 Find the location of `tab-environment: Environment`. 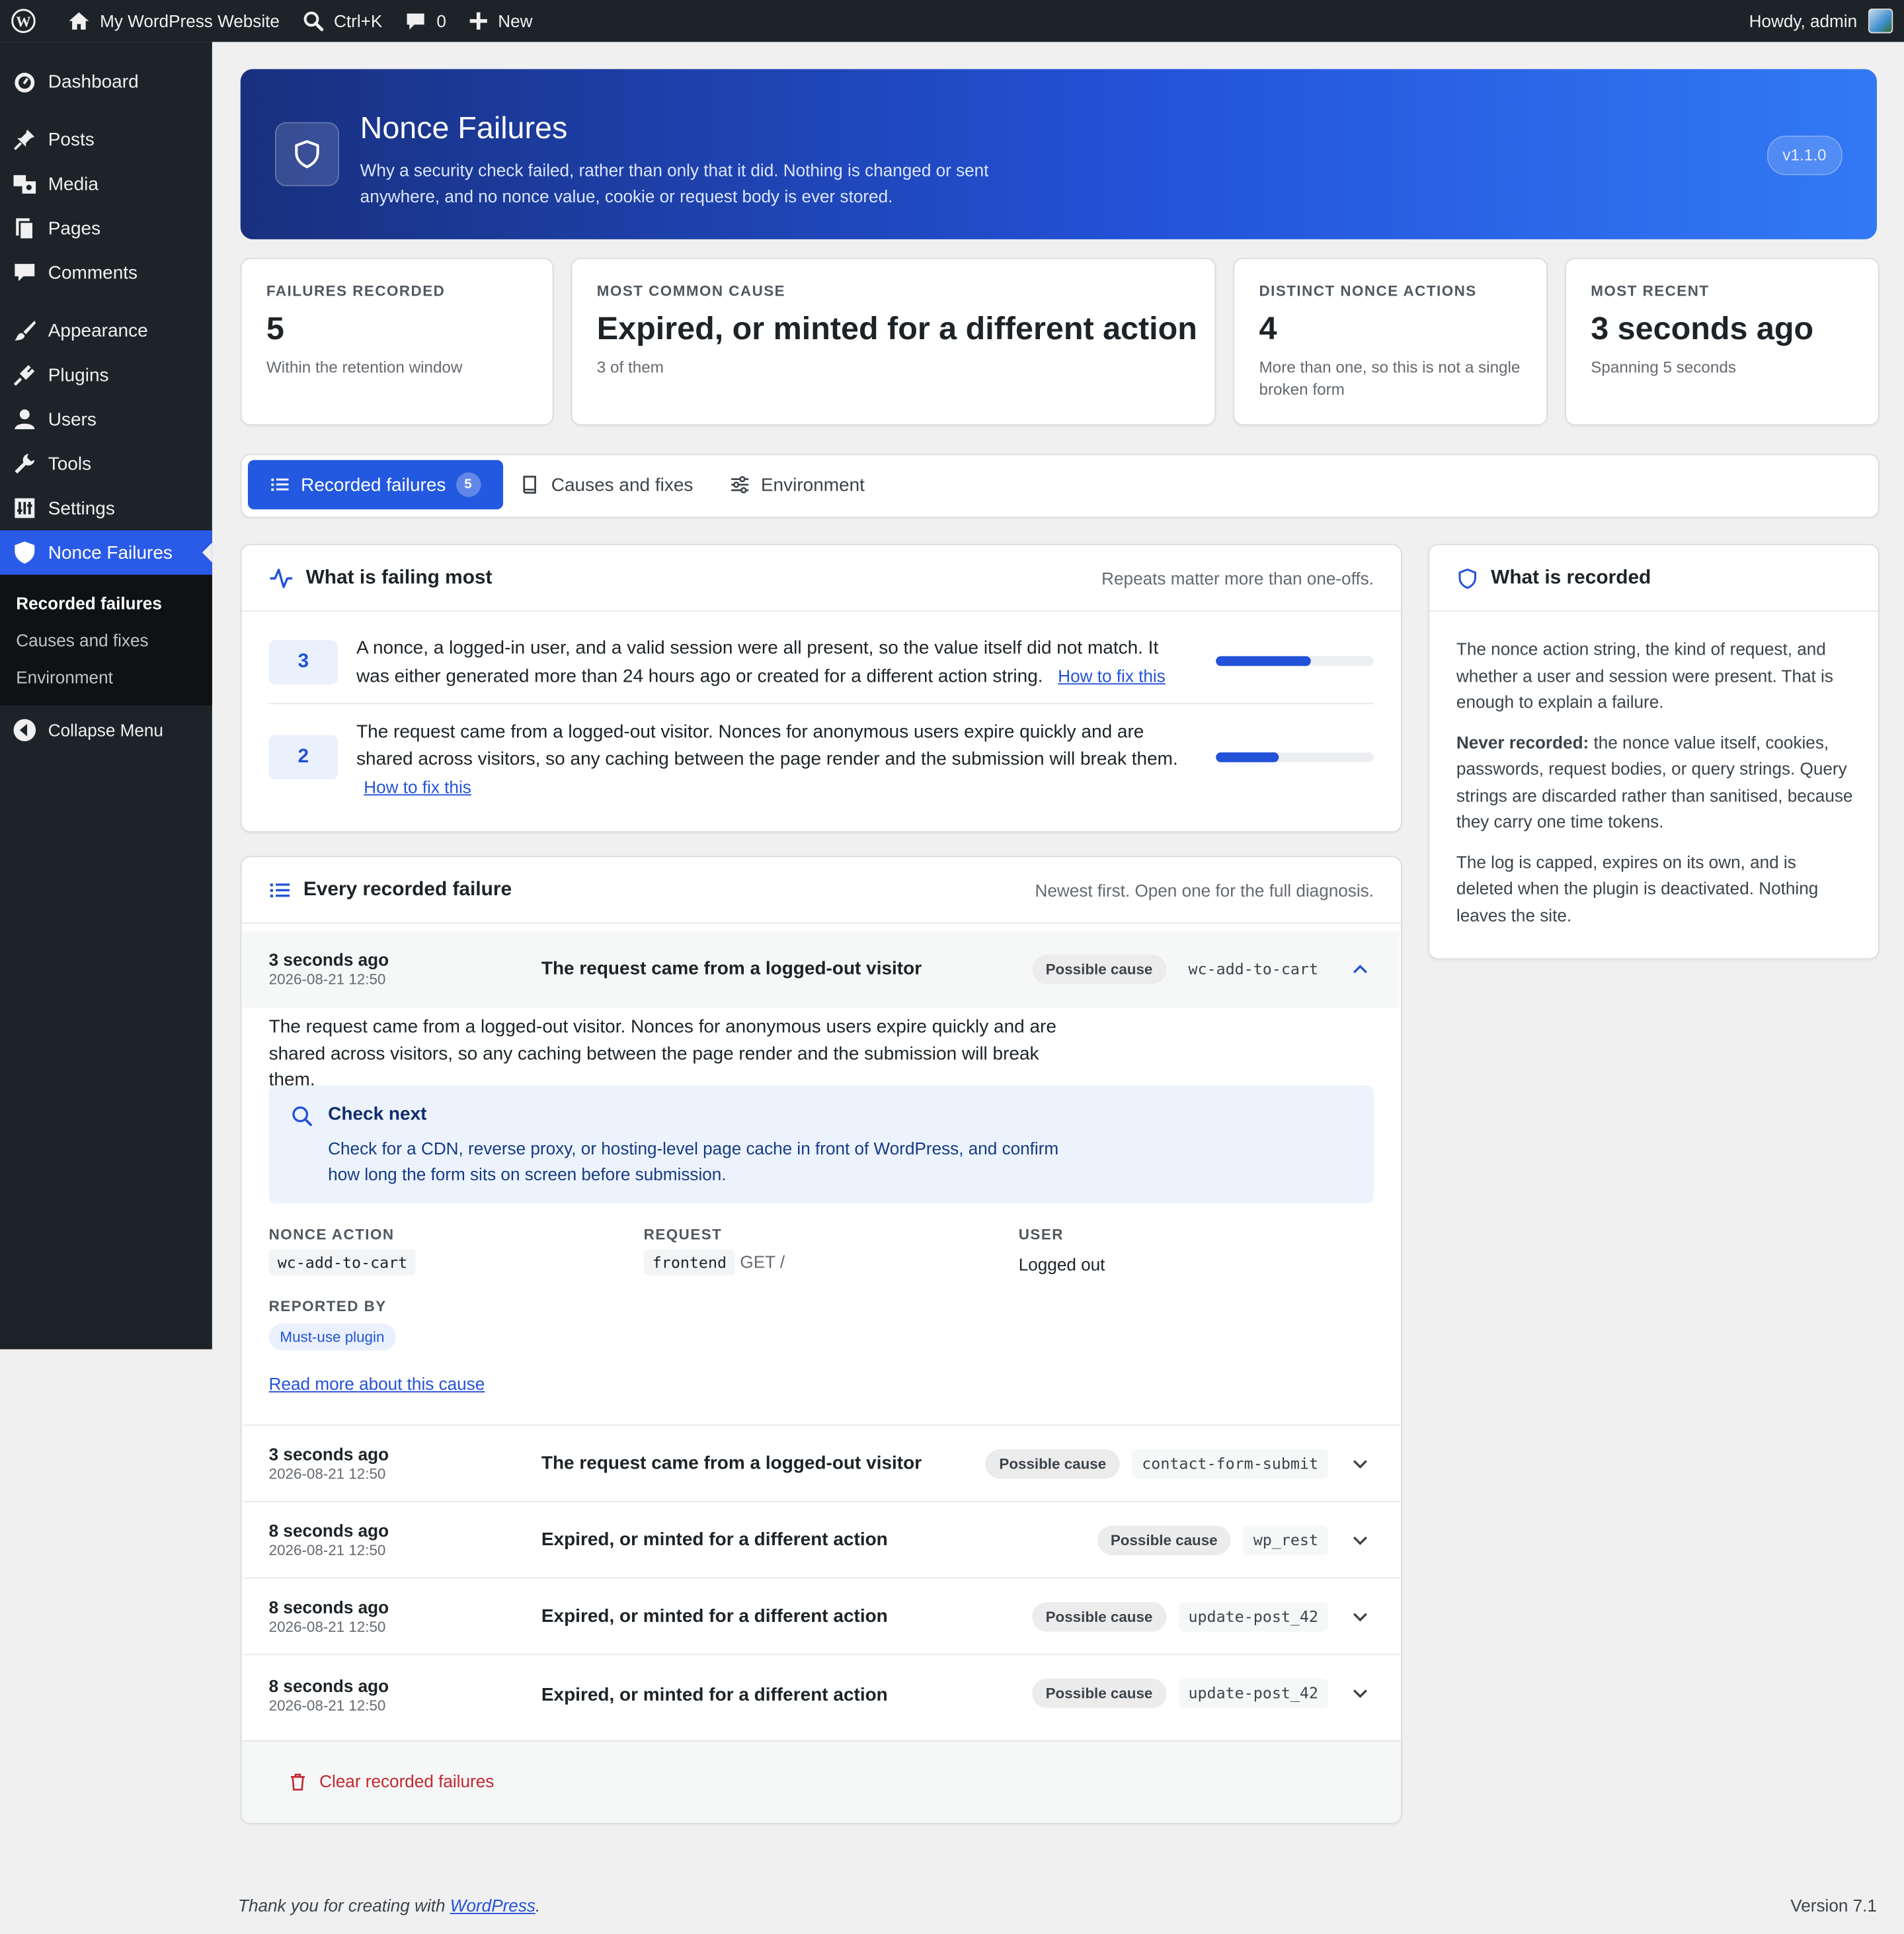

tab-environment: Environment is located at coordinates (797, 485).